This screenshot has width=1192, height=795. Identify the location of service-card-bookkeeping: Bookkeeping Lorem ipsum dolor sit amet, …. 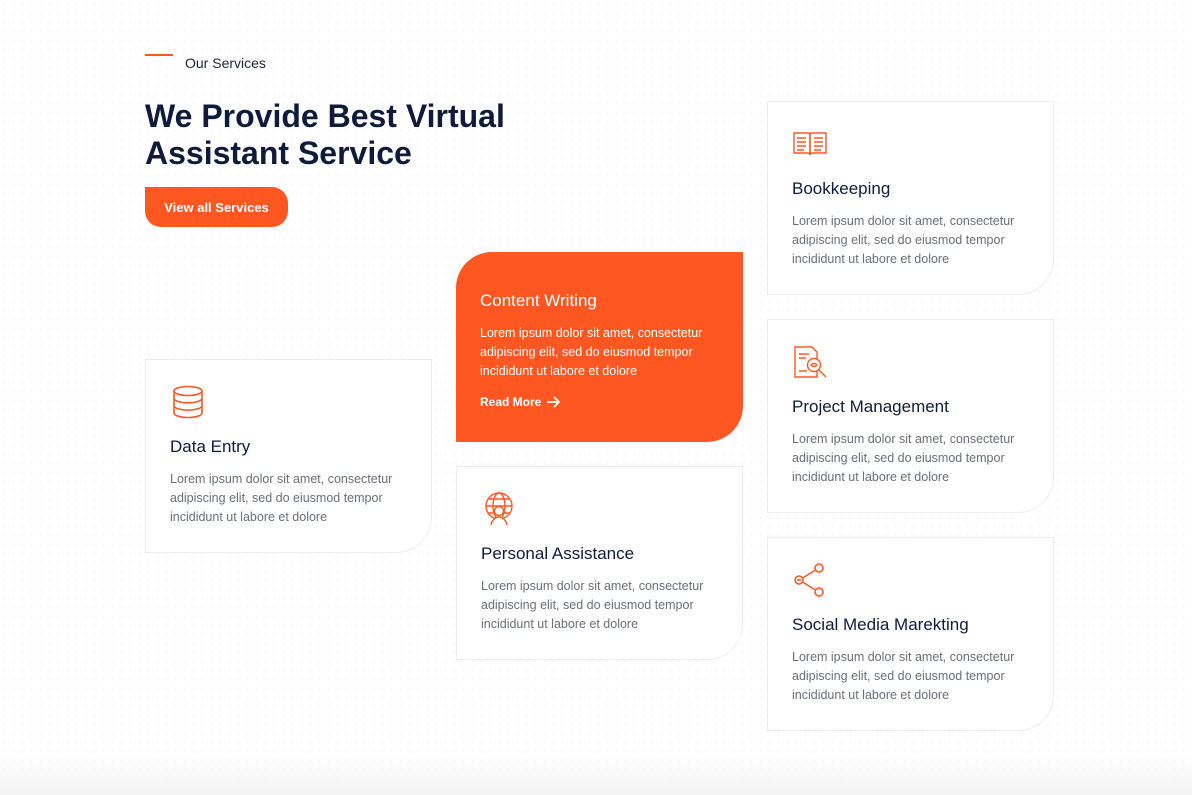
(910, 198).